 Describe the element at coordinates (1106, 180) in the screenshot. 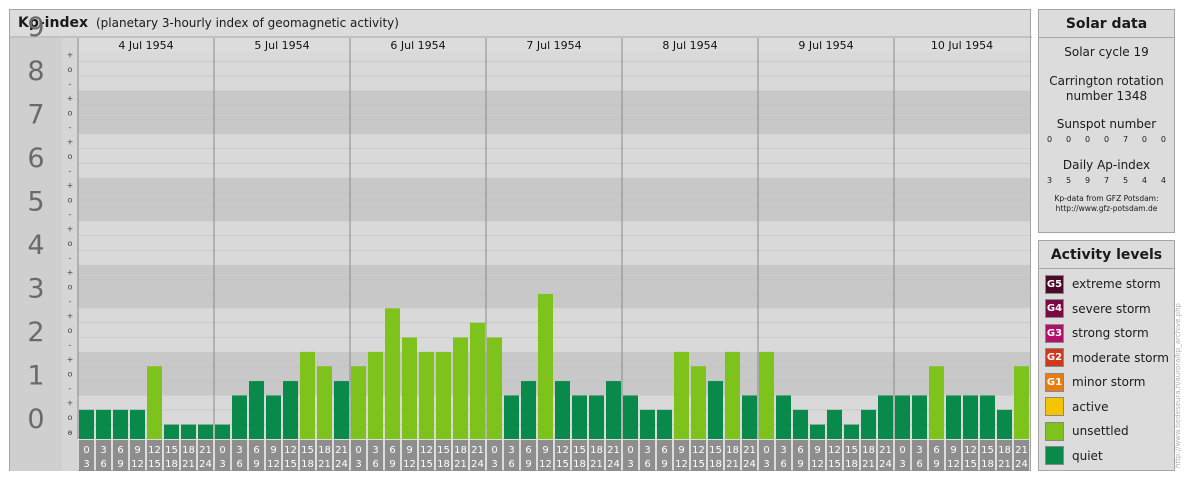

I see `ap-values: 3 5 9 7 5 4 4` at that location.